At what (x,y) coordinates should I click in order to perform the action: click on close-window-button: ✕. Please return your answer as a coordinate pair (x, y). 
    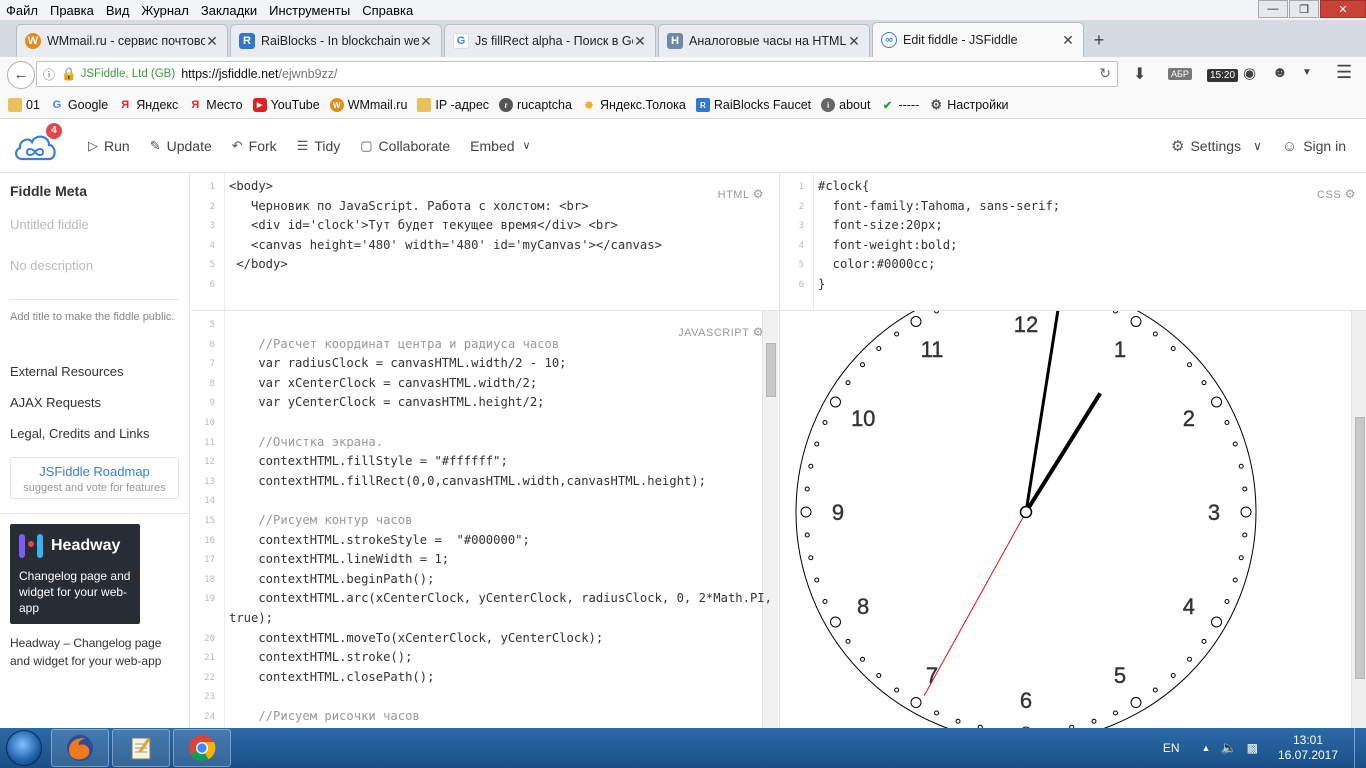
    Looking at the image, I should click on (1343, 9).